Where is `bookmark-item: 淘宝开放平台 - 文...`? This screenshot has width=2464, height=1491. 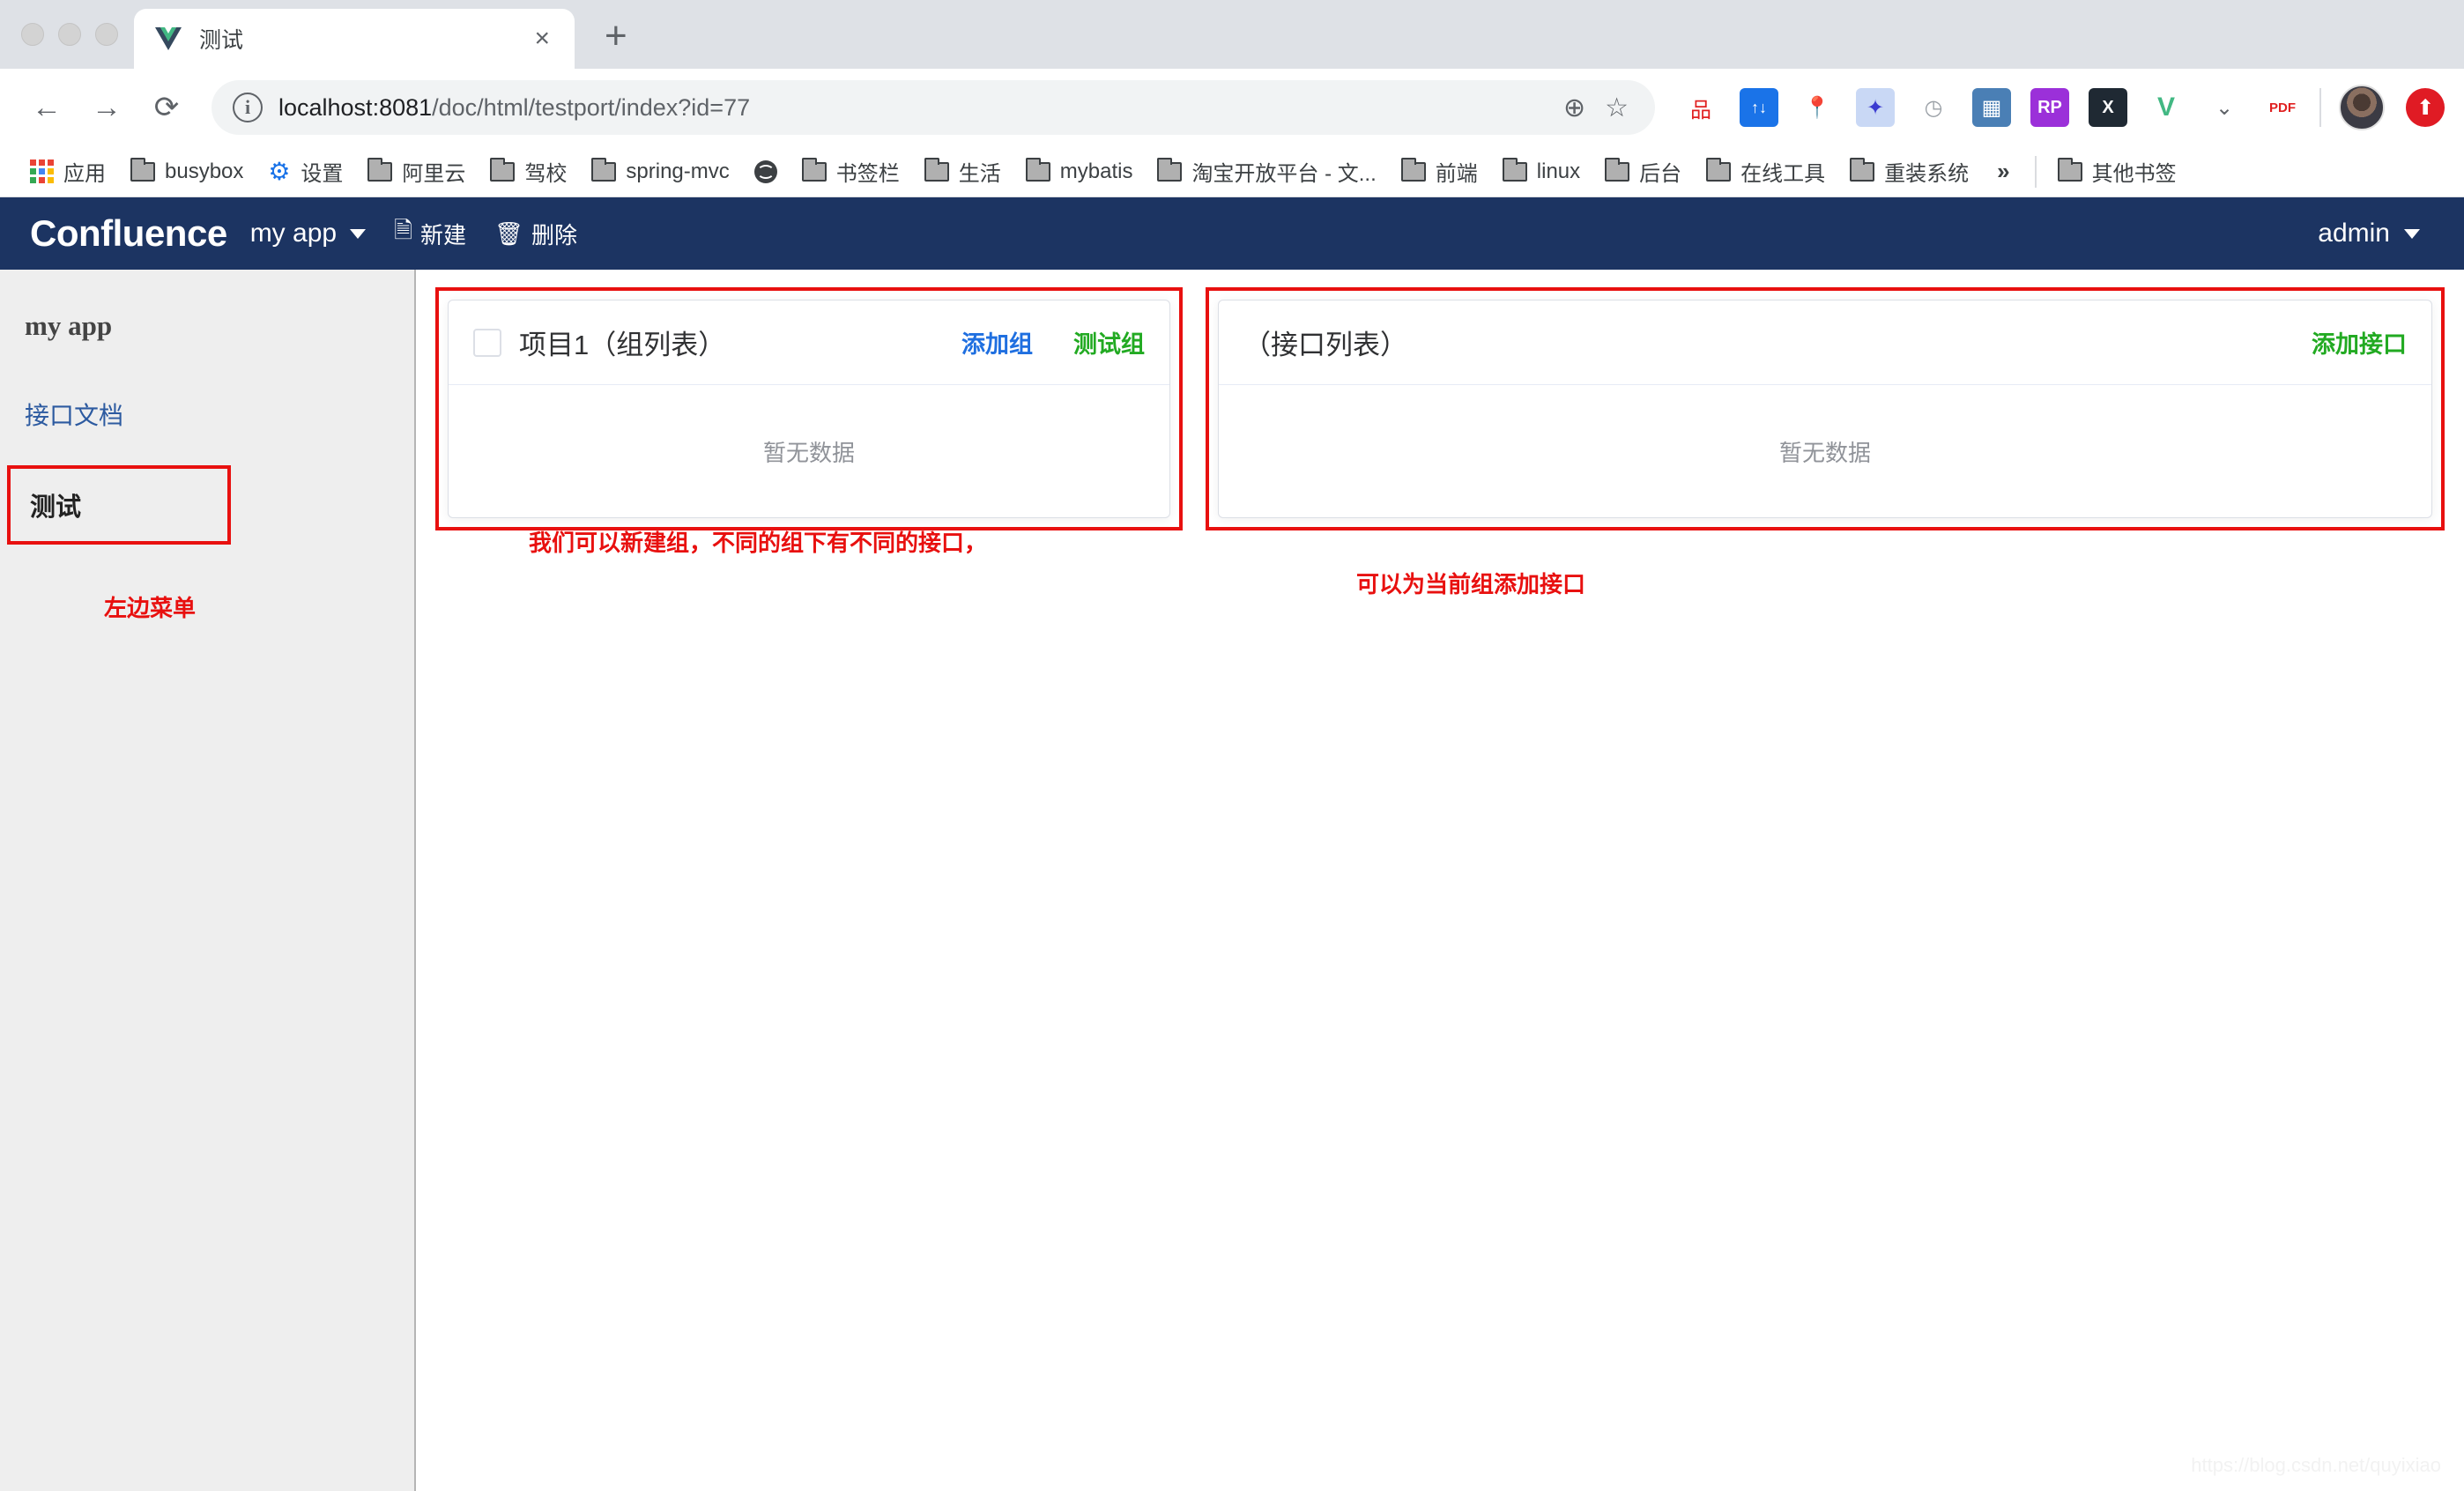 bookmark-item: 淘宝开放平台 - 文... is located at coordinates (1266, 172).